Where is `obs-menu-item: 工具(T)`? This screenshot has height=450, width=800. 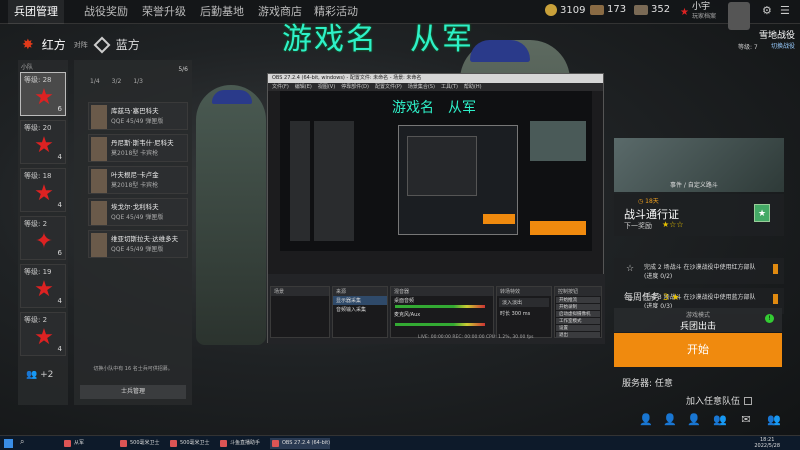
obs-menu-item: 工具(T) is located at coordinates (449, 87).